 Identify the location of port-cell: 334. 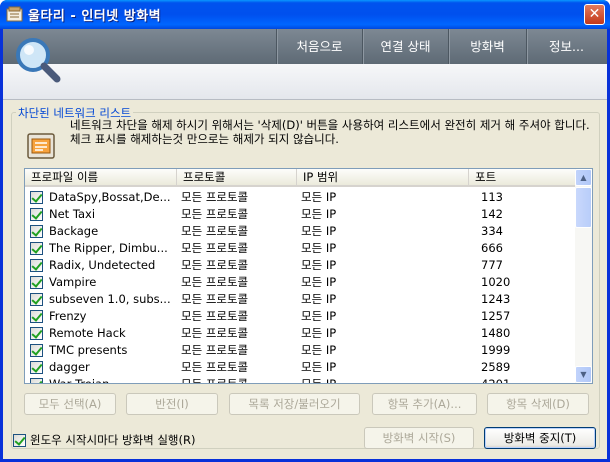
(492, 231).